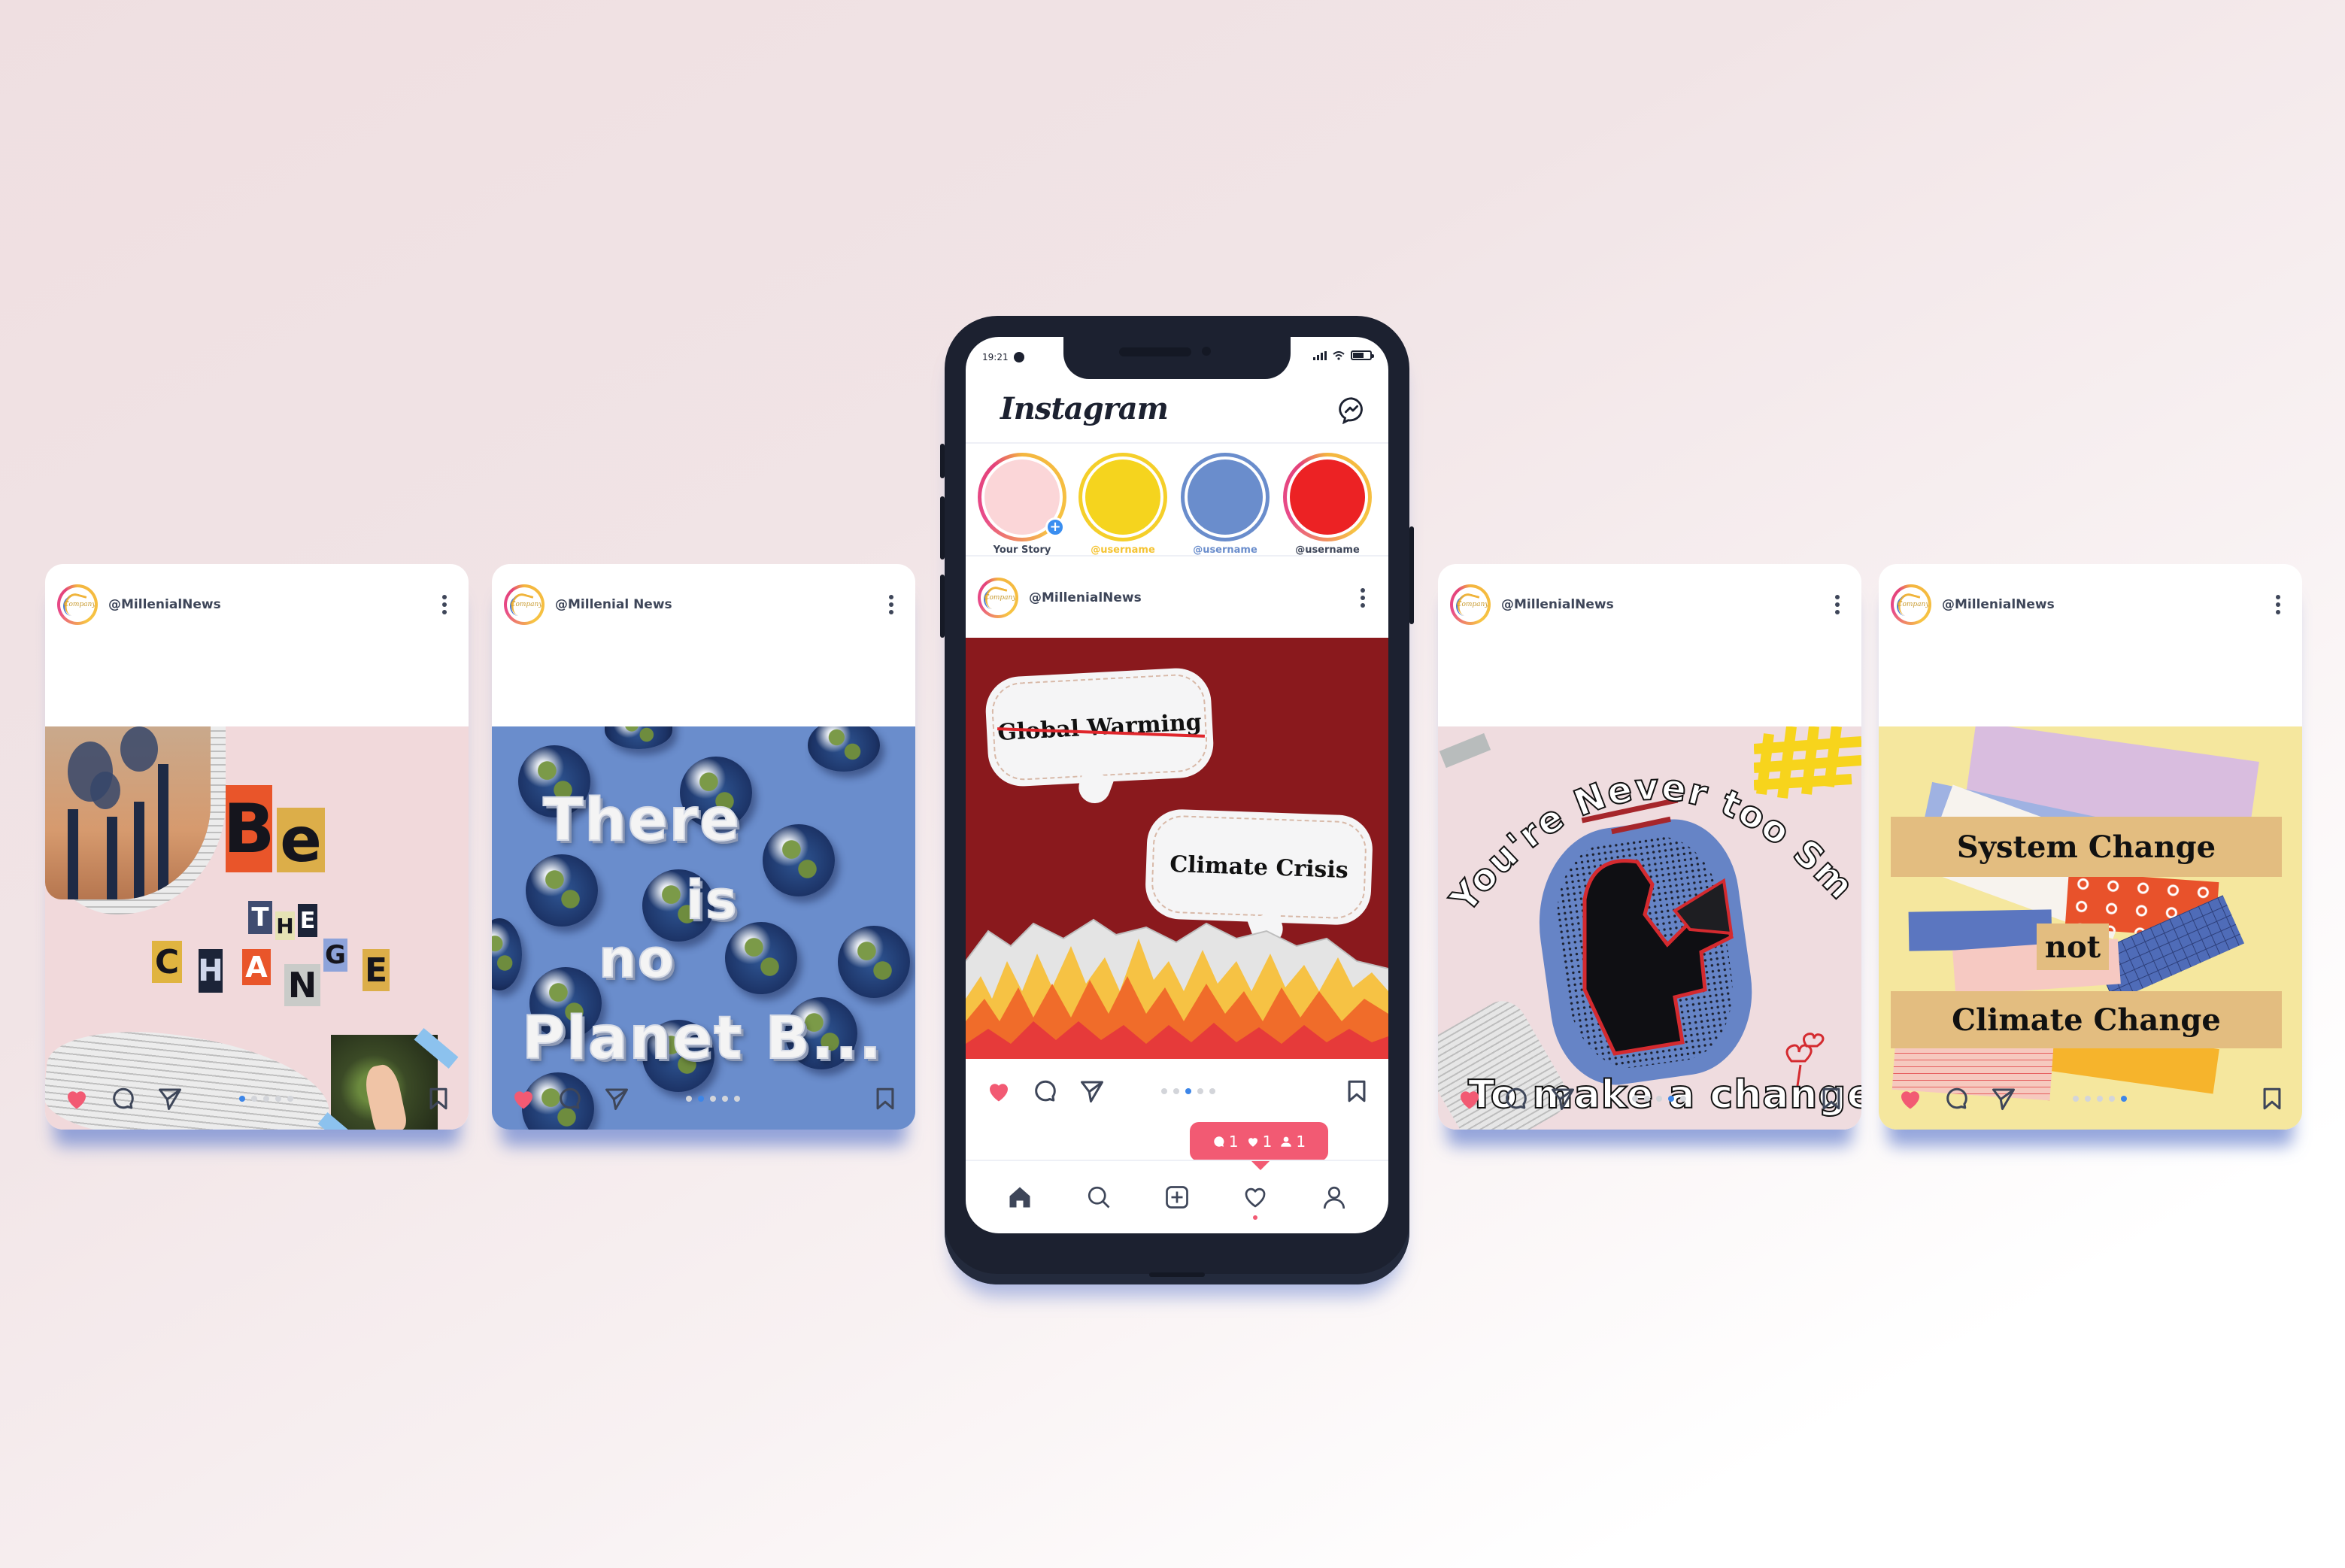 This screenshot has height=1568, width=2345. What do you see at coordinates (1177, 1197) in the screenshot?
I see `nav-new-post` at bounding box center [1177, 1197].